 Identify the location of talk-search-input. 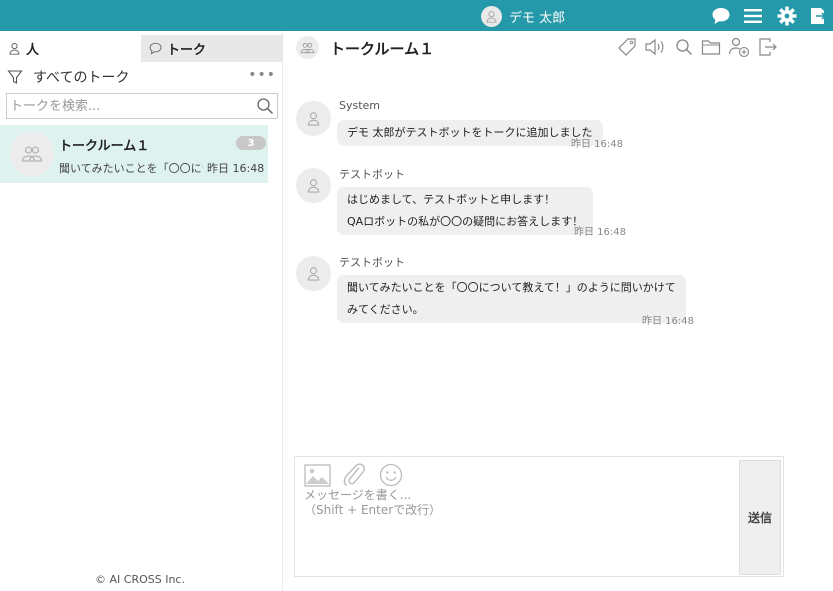
(127, 106).